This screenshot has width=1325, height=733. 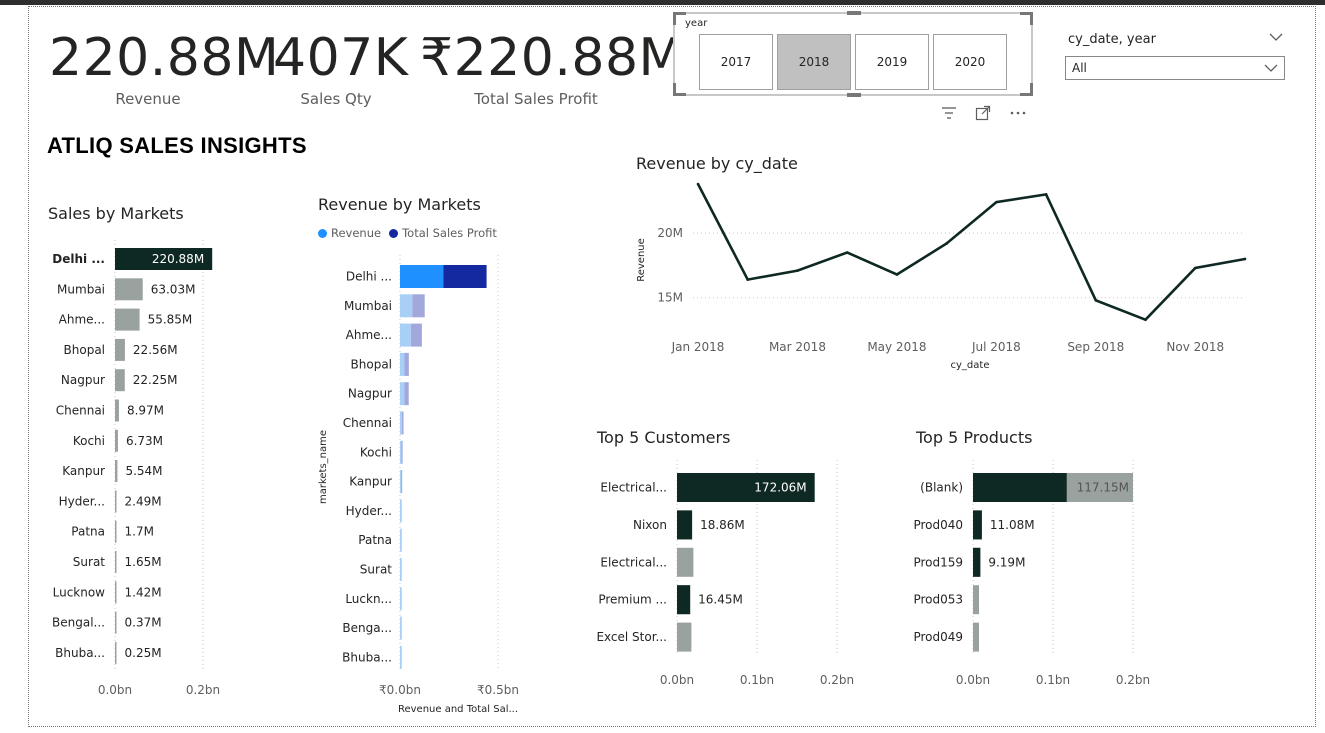 I want to click on kpi-sales-qty-value: 407K, so click(x=341, y=58).